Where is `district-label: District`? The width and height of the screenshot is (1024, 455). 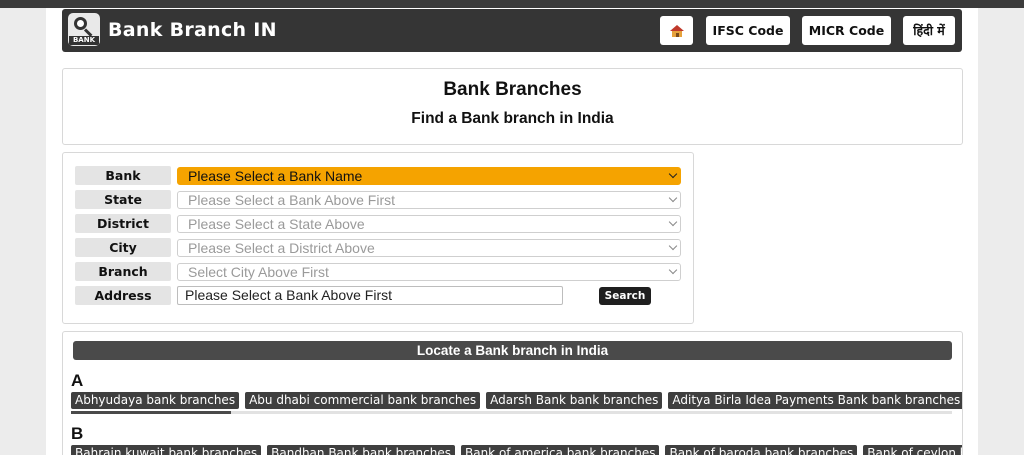 district-label: District is located at coordinates (123, 223).